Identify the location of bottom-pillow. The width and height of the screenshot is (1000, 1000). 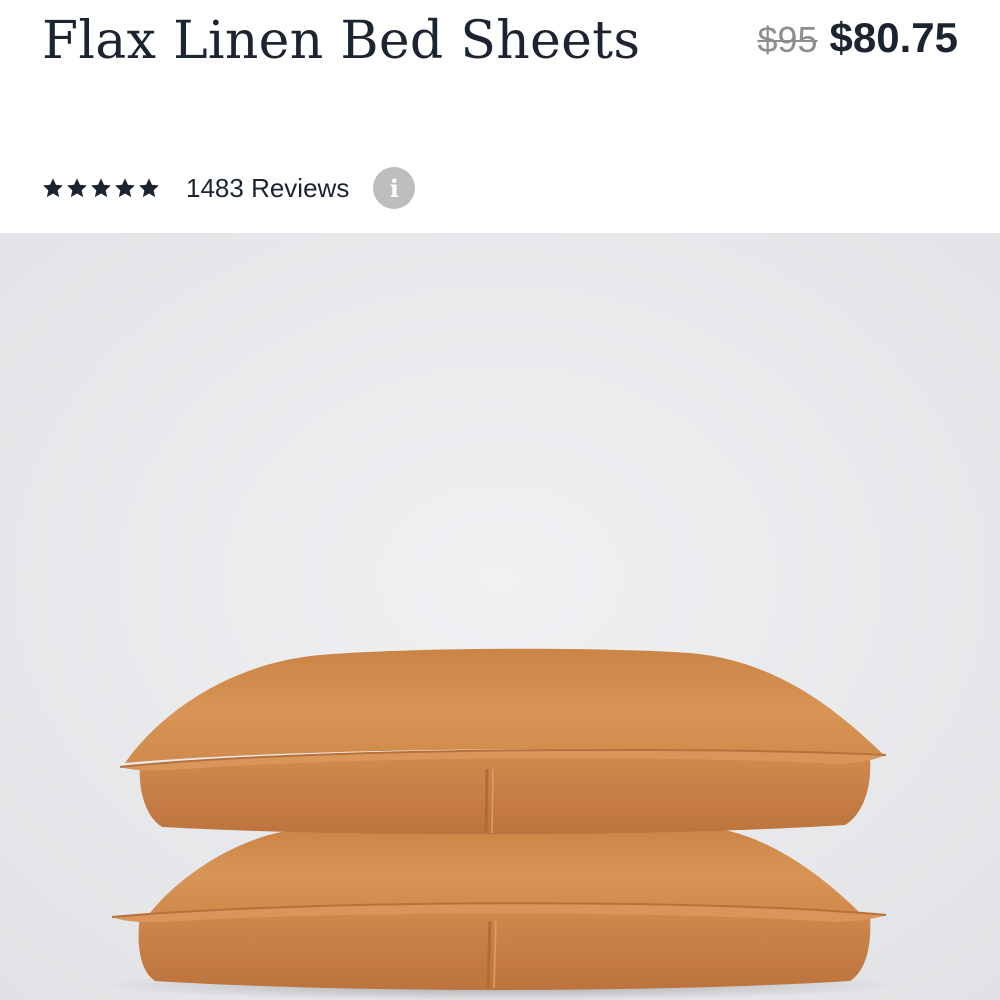
(499, 908).